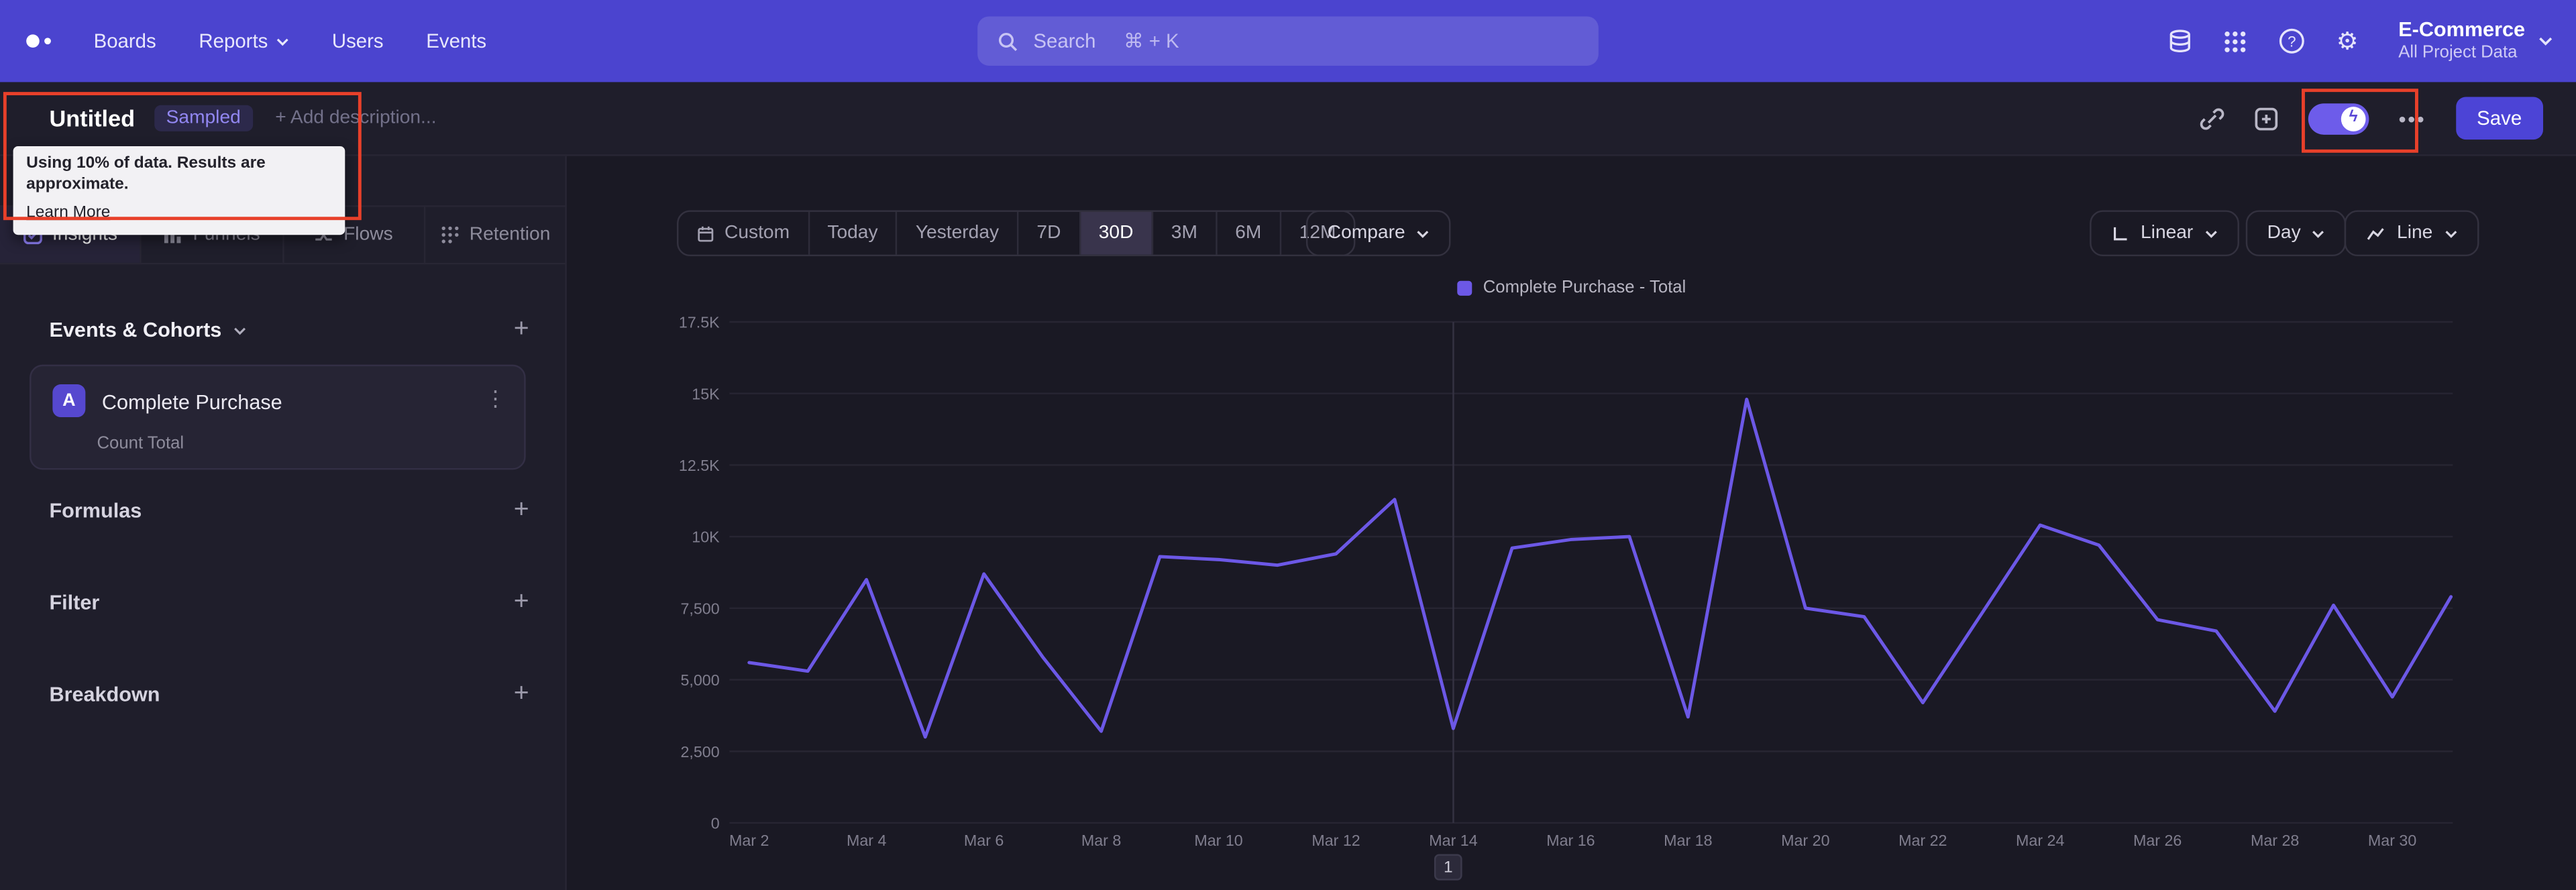 The image size is (2576, 890). What do you see at coordinates (984, 840) in the screenshot?
I see `x-tick-label: Mar 6` at bounding box center [984, 840].